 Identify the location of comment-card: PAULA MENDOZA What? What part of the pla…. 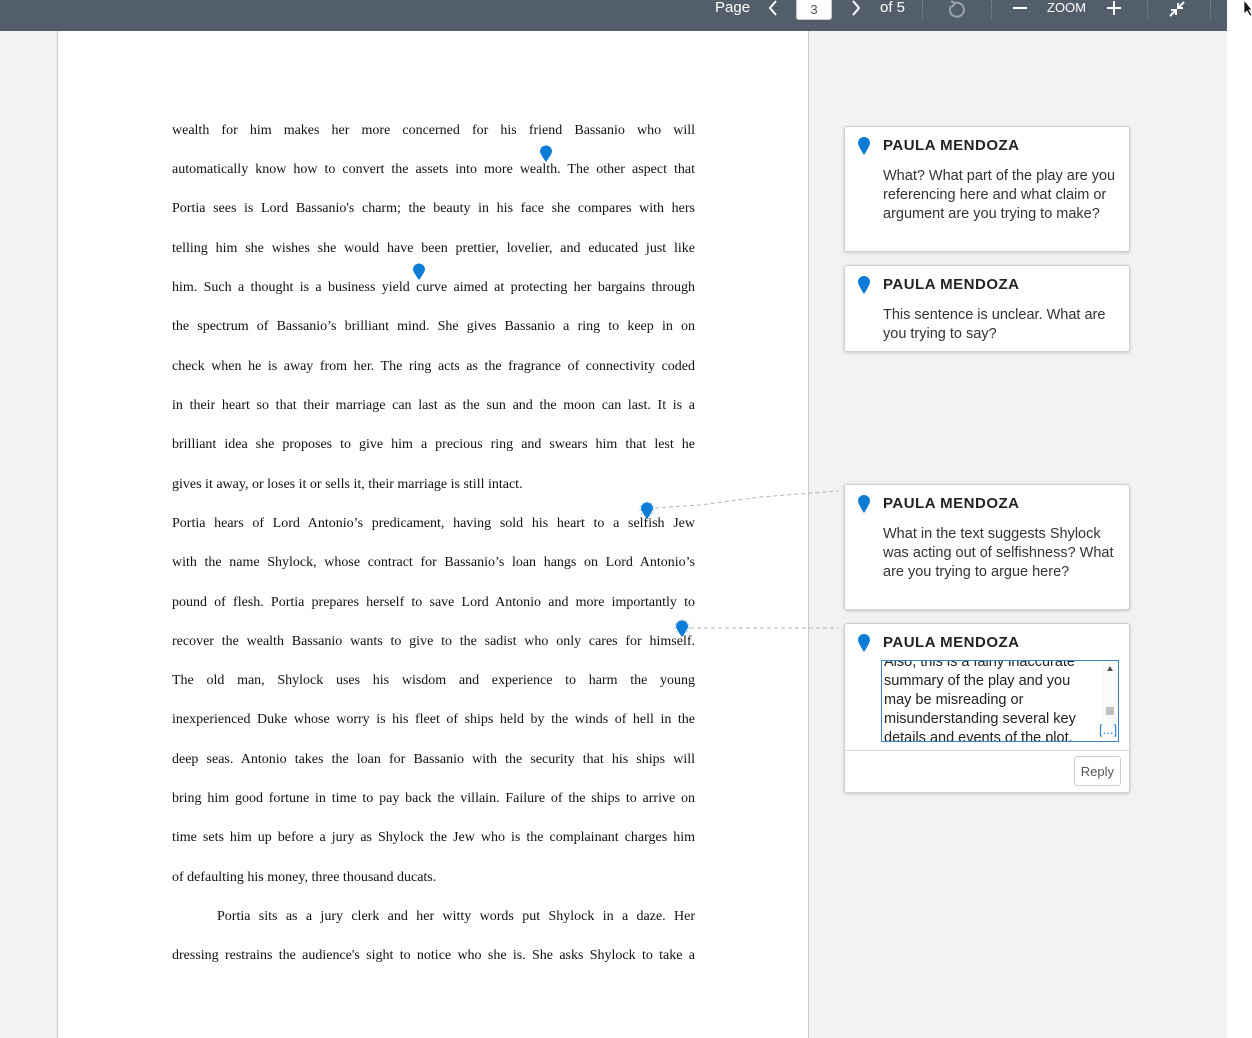
(987, 189).